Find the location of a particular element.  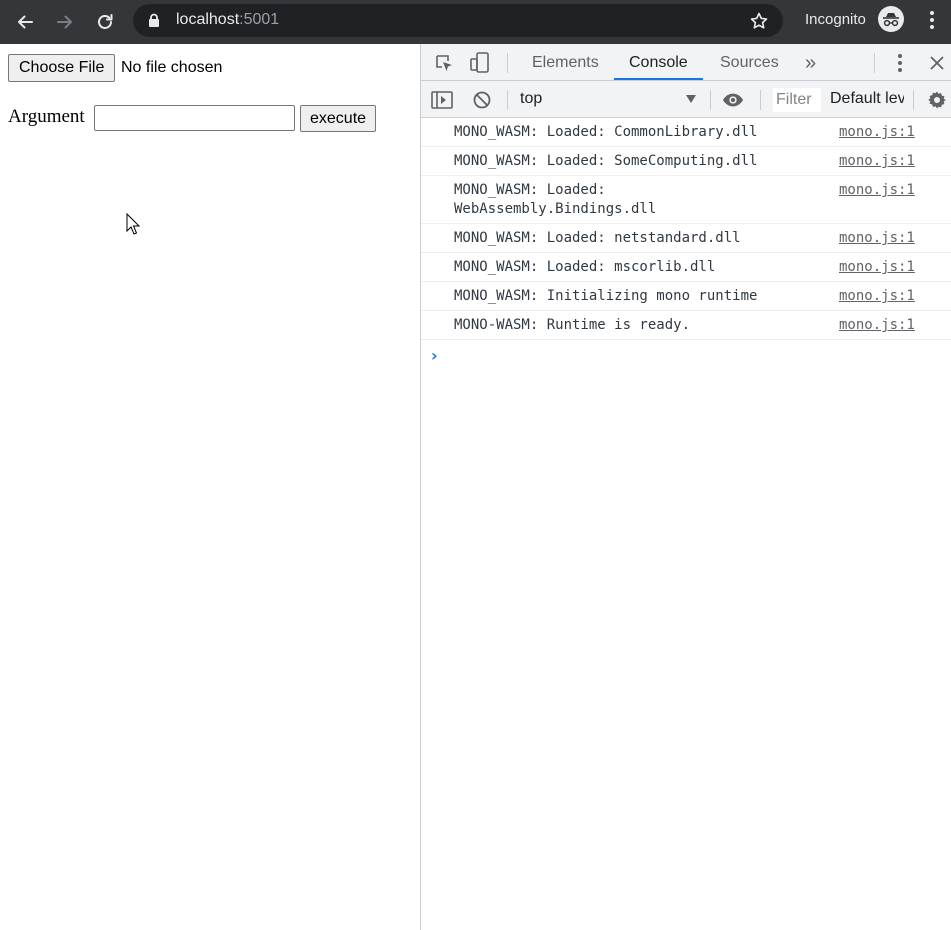

gear-icon is located at coordinates (937, 100).